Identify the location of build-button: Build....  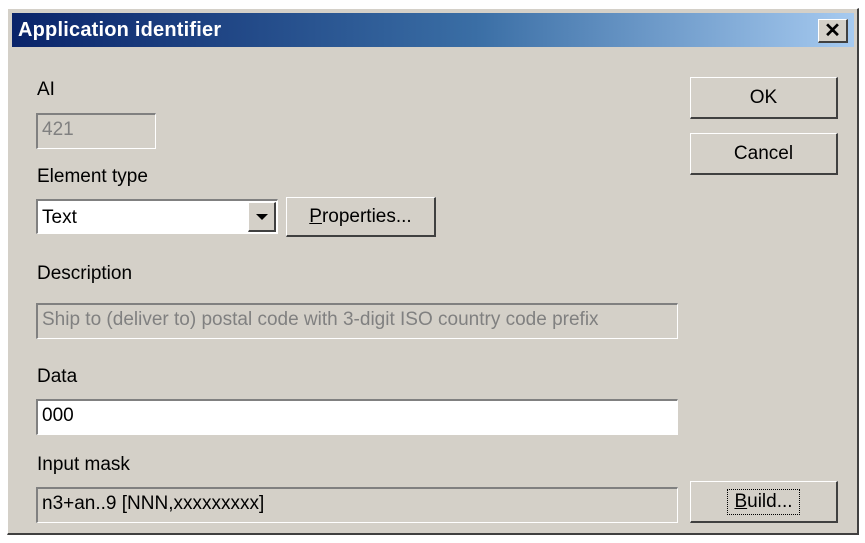
(764, 502).